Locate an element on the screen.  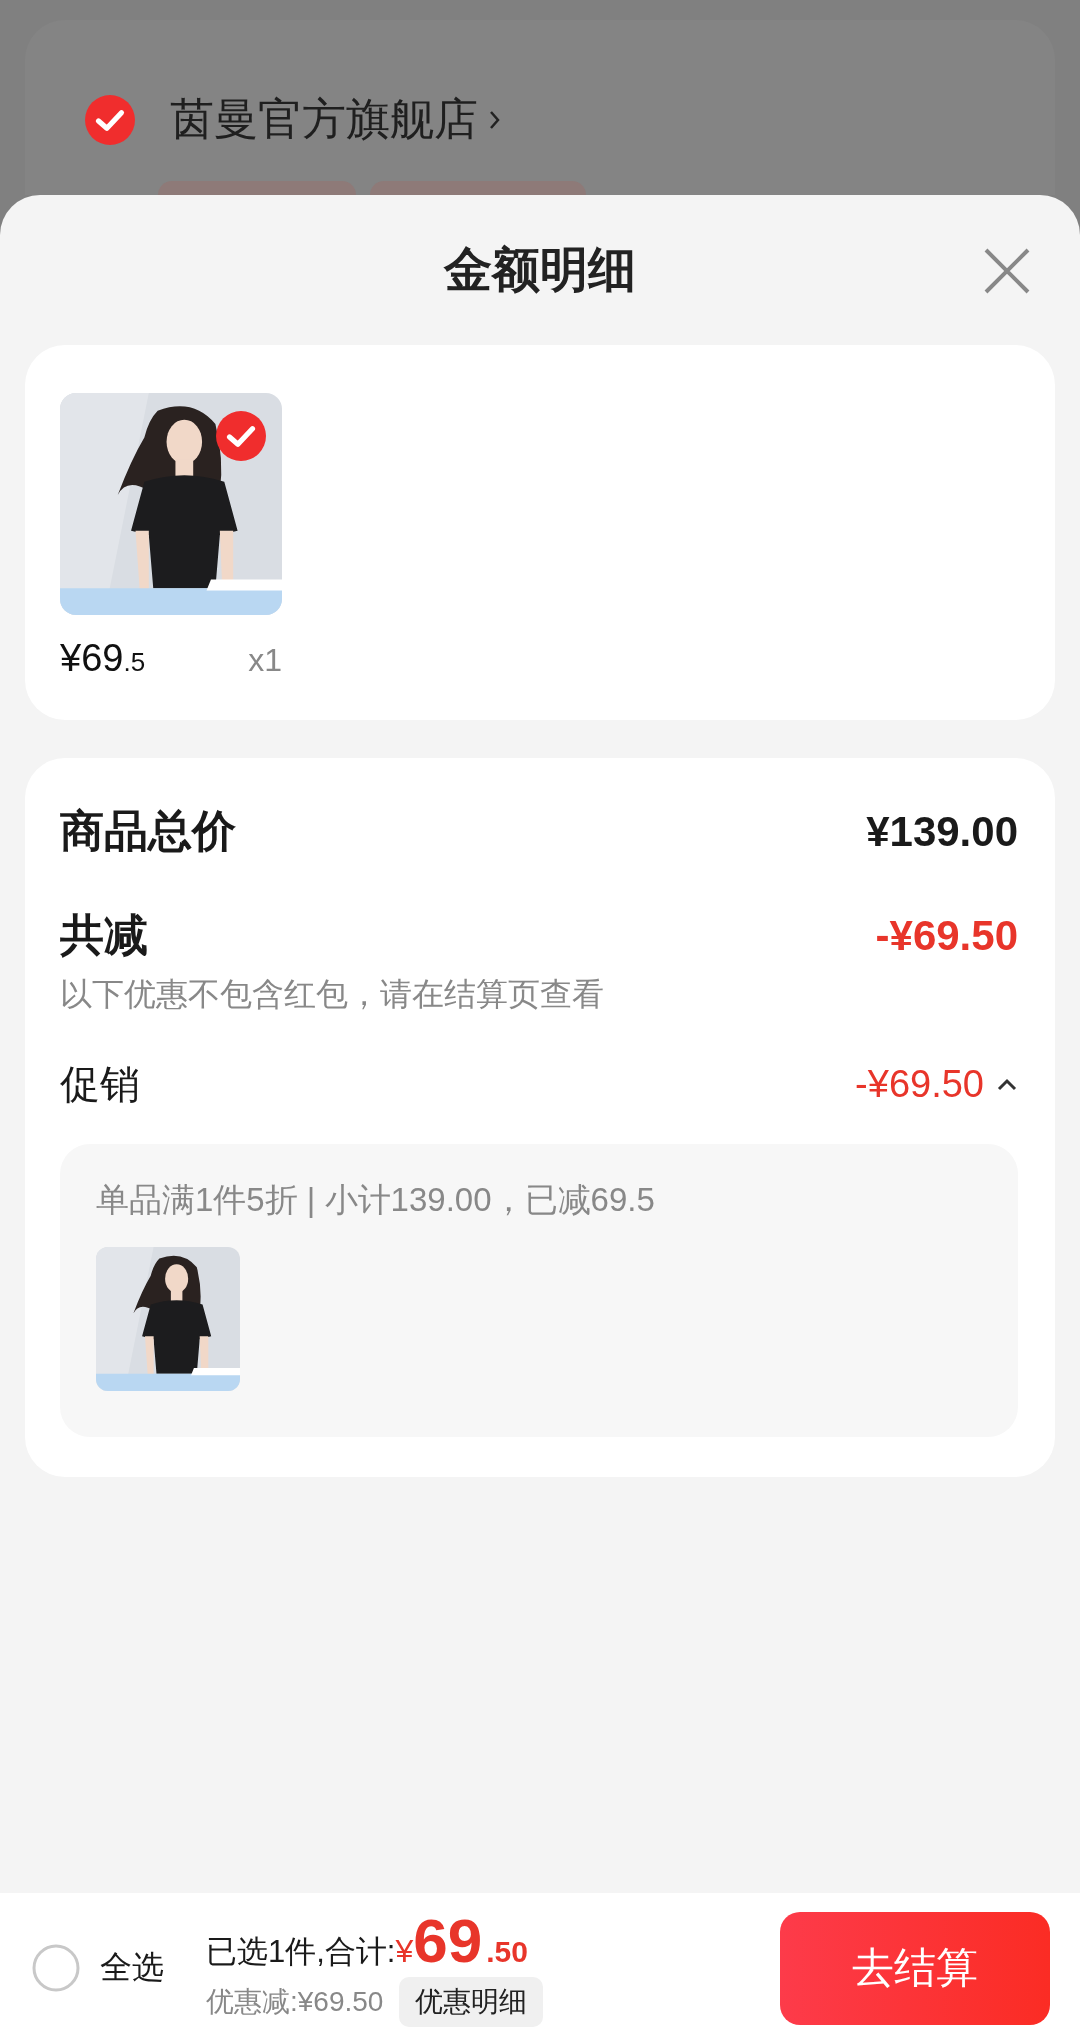
discount-label: 共减 is located at coordinates (104, 935).